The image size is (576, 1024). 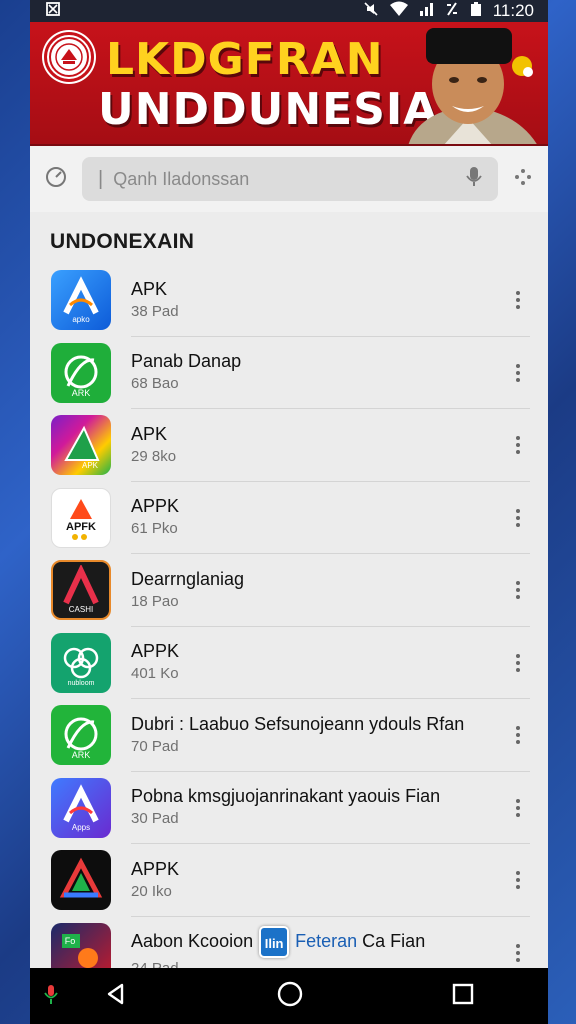 What do you see at coordinates (513, 10) in the screenshot?
I see `status-time: 11:20` at bounding box center [513, 10].